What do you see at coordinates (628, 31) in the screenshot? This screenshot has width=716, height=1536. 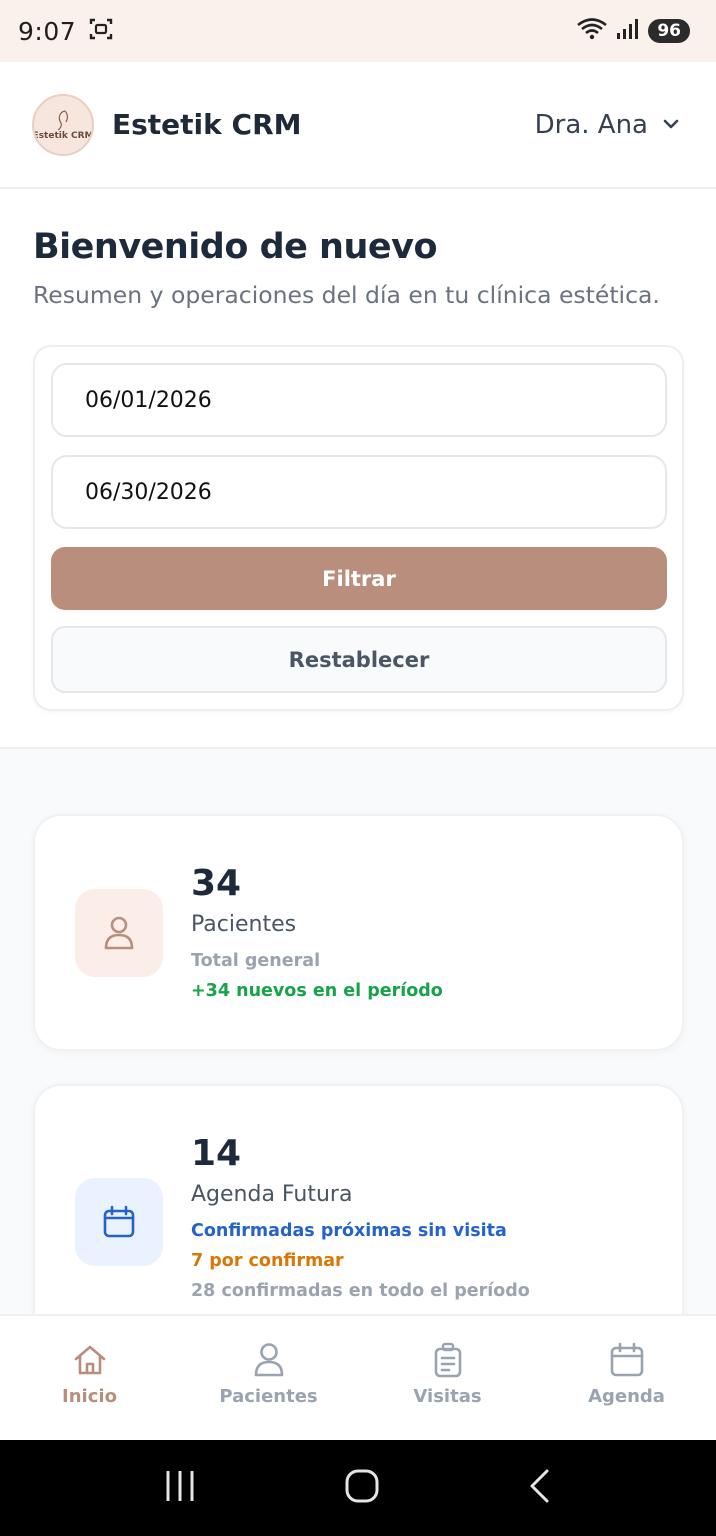 I see `signal-icon` at bounding box center [628, 31].